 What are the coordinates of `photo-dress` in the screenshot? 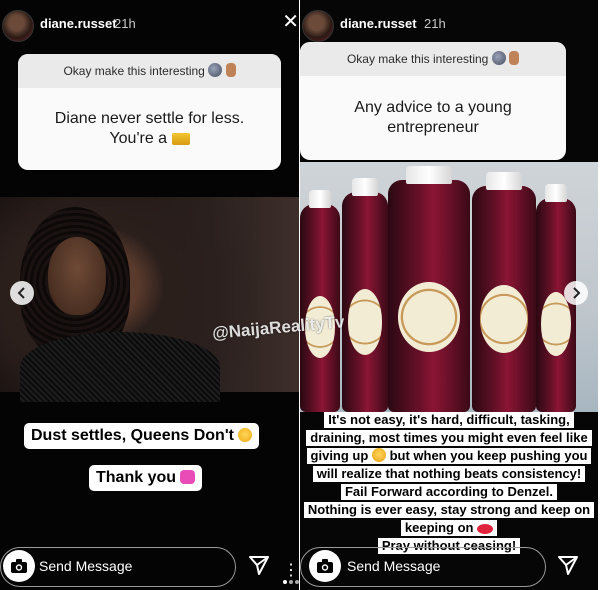 It's located at (120, 367).